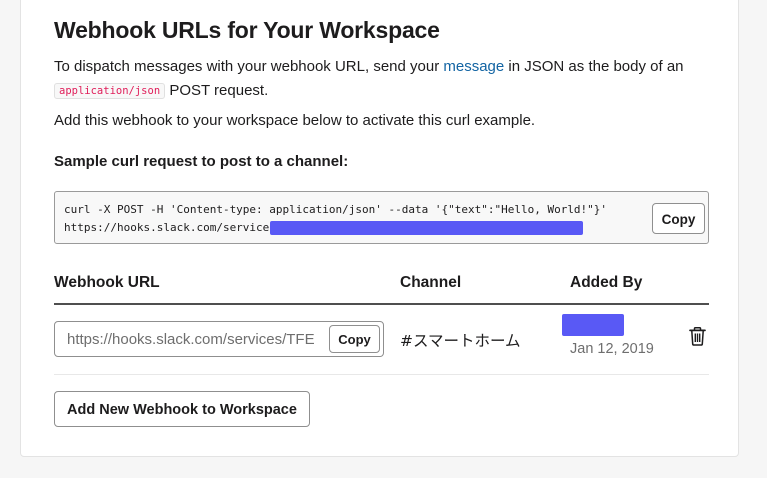 The image size is (767, 478). I want to click on column-header-webhook-url: Webhook URL, so click(107, 282).